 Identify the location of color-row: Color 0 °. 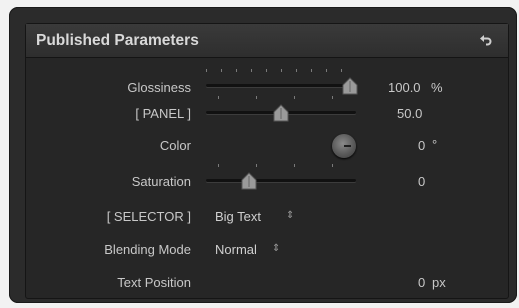
(267, 146).